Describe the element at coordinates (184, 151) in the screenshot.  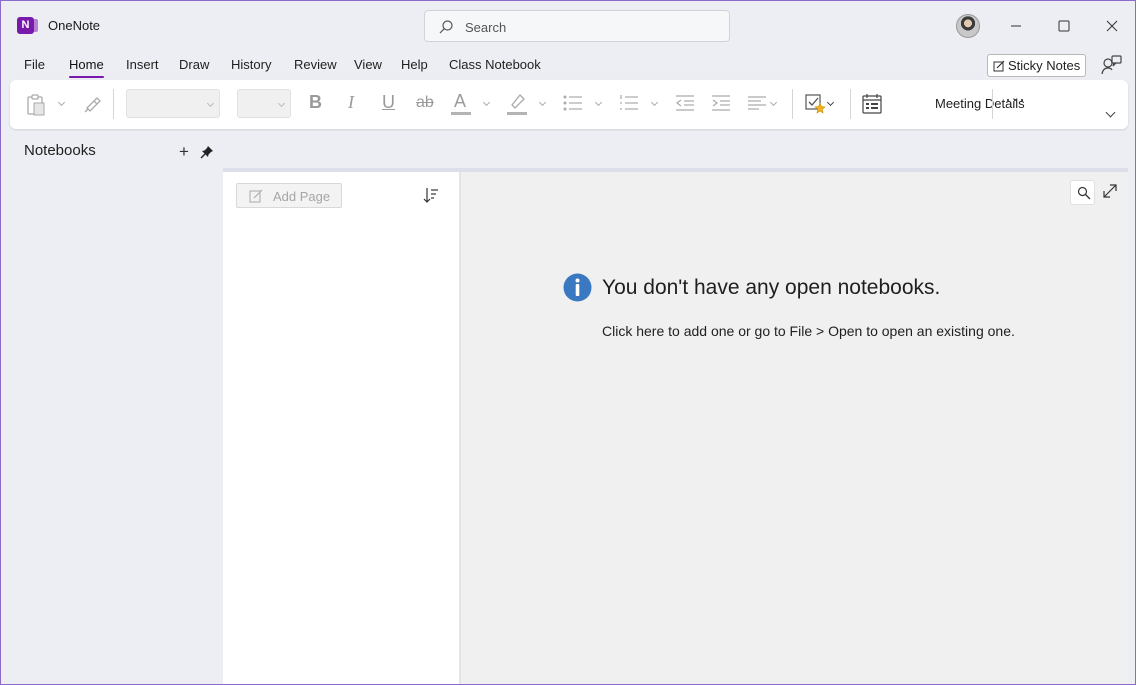
I see `add-notebook-button: +` at that location.